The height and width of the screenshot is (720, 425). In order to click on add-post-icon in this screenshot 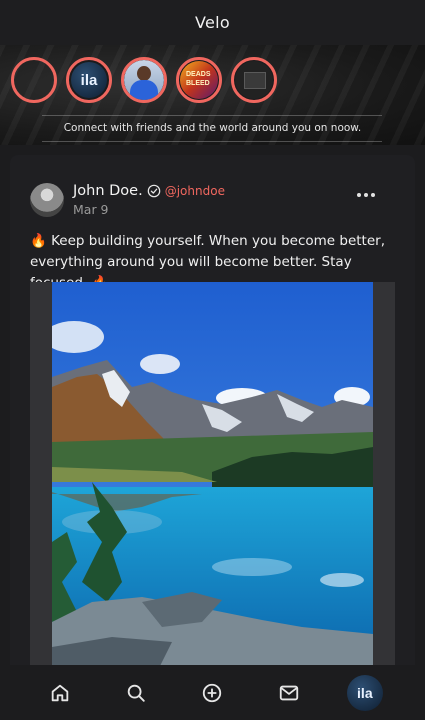, I will do `click(212, 692)`.